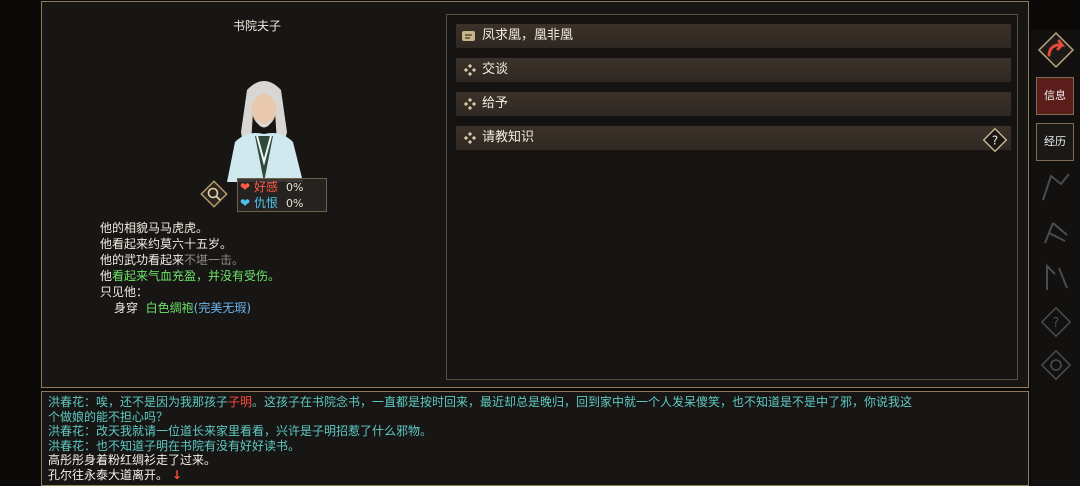 The image size is (1080, 486). Describe the element at coordinates (256, 26) in the screenshot. I see `npc-title: 书院夫子` at that location.